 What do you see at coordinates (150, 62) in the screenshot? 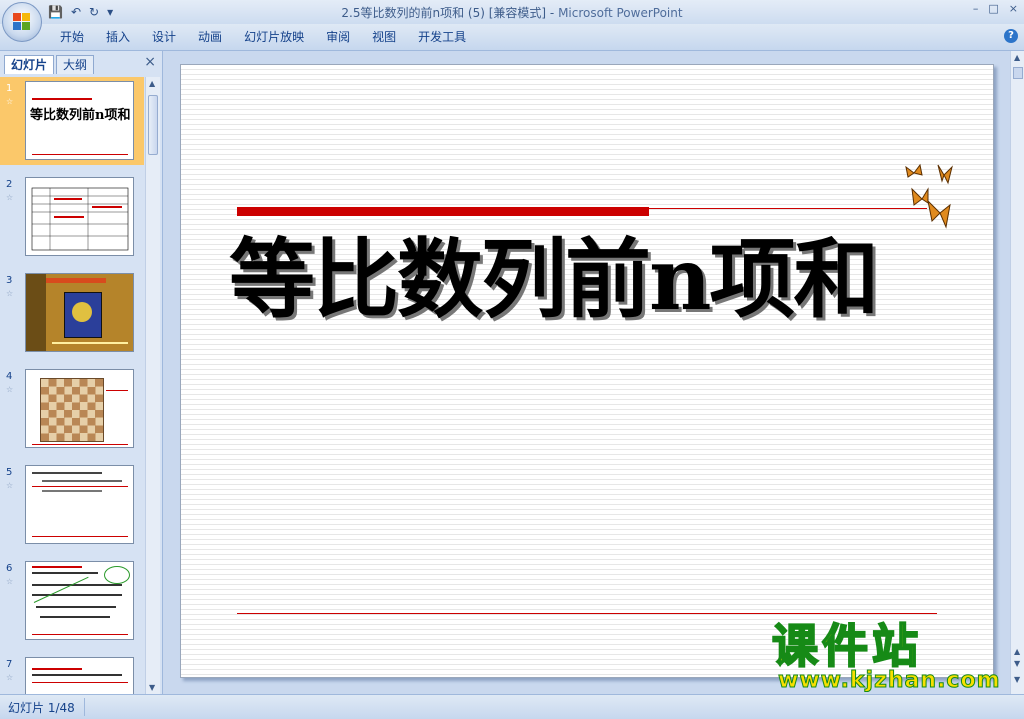
I see `panel-close-icon: ×` at bounding box center [150, 62].